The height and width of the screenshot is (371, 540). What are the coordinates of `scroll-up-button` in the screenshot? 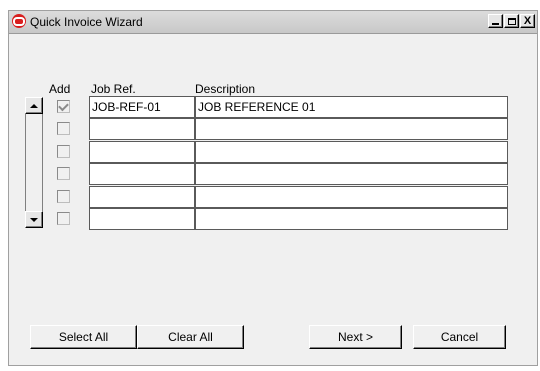 It's located at (34, 105).